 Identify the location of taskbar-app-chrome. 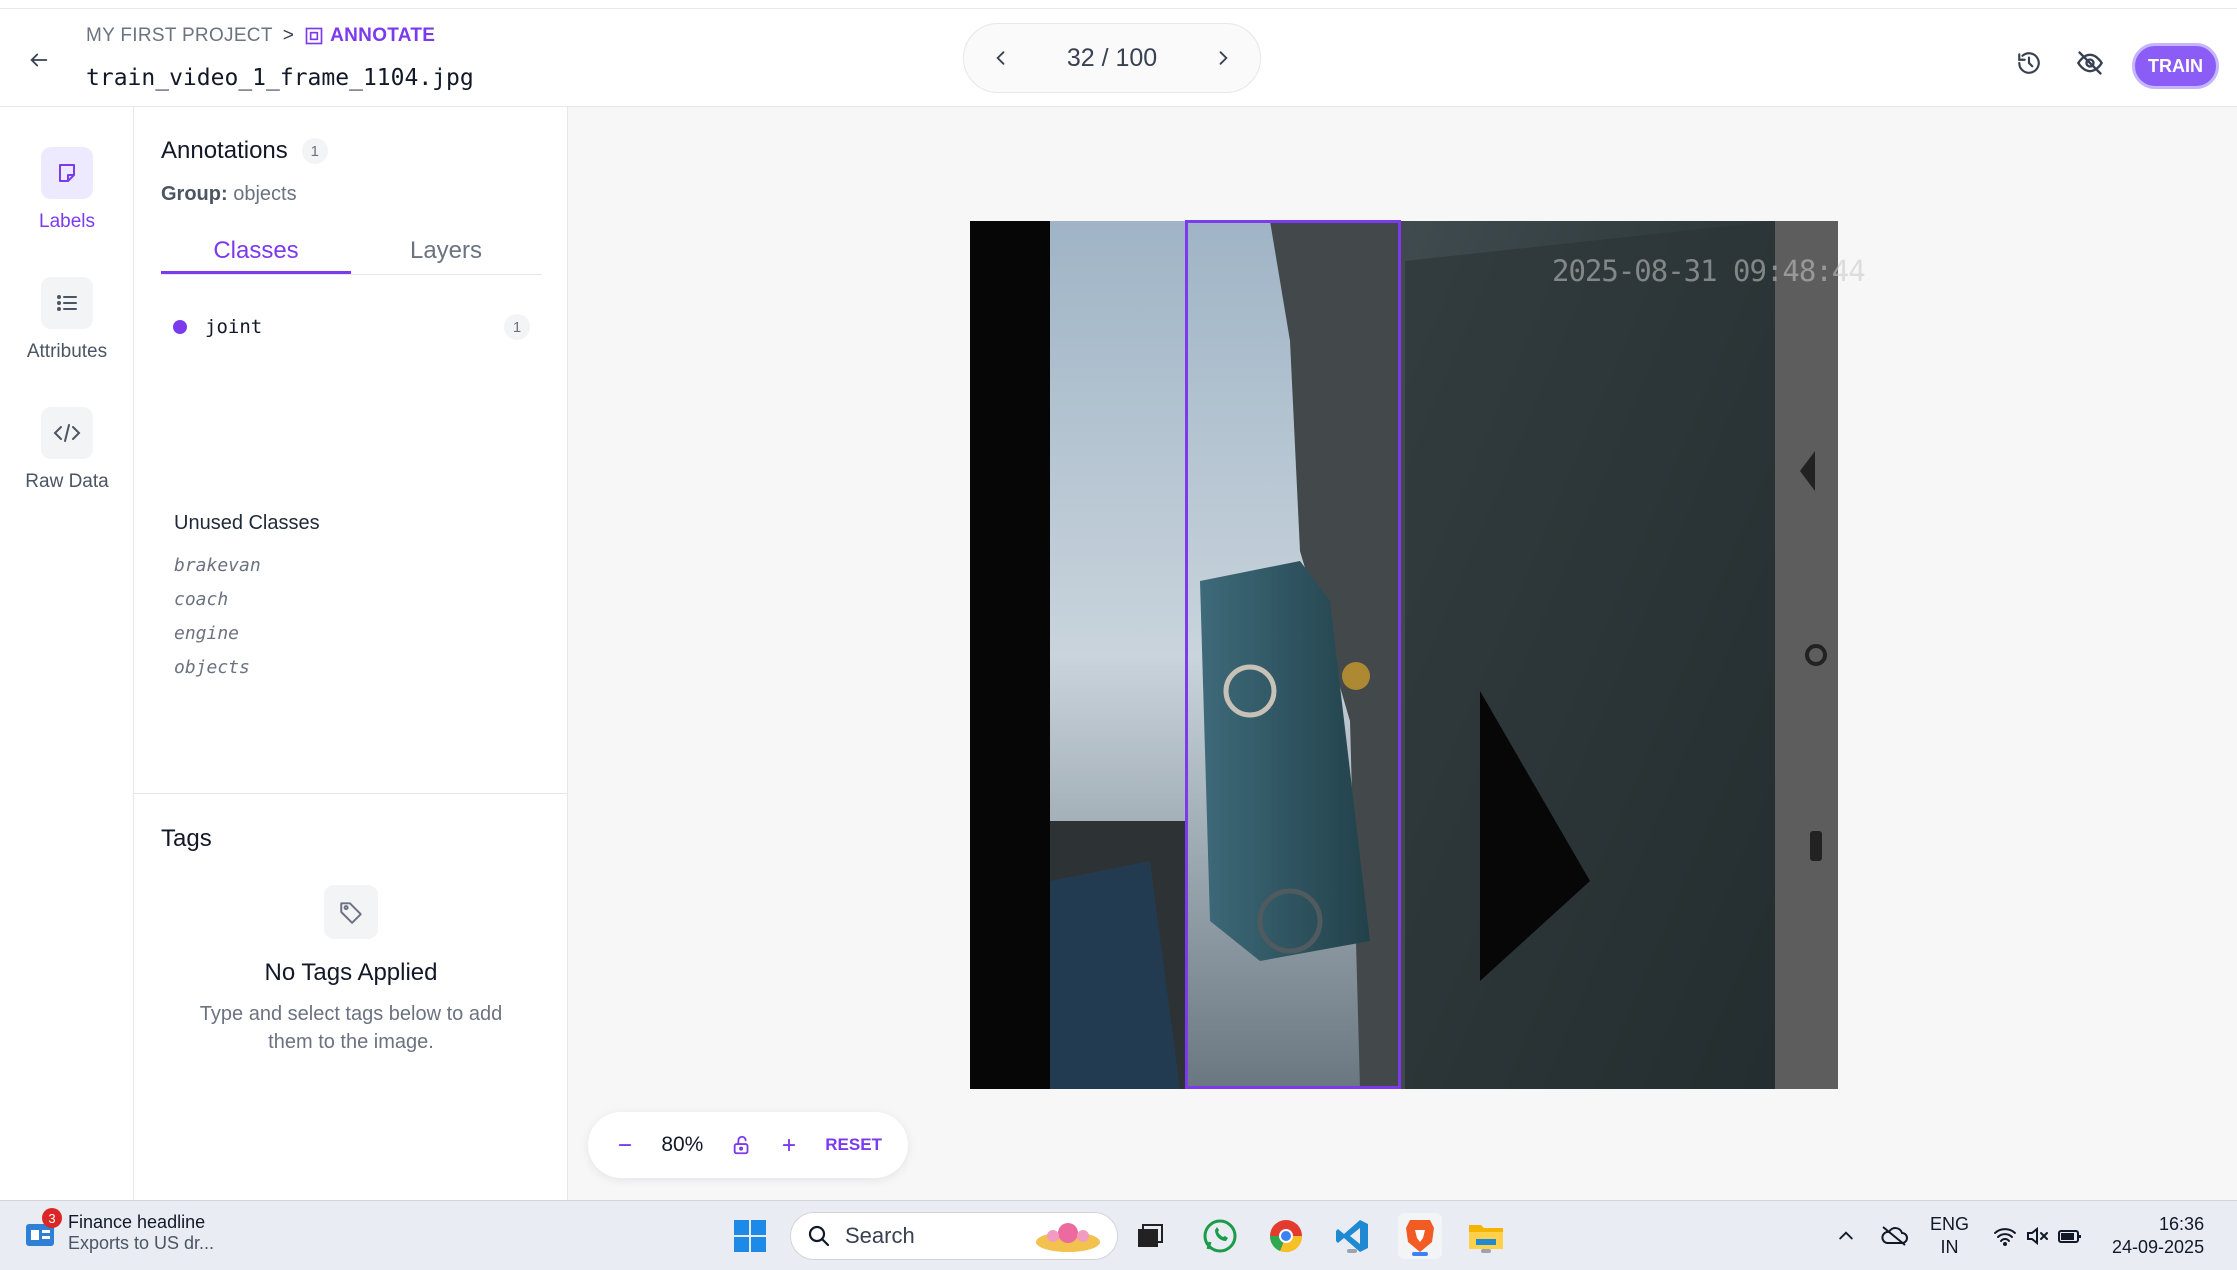
(1286, 1236).